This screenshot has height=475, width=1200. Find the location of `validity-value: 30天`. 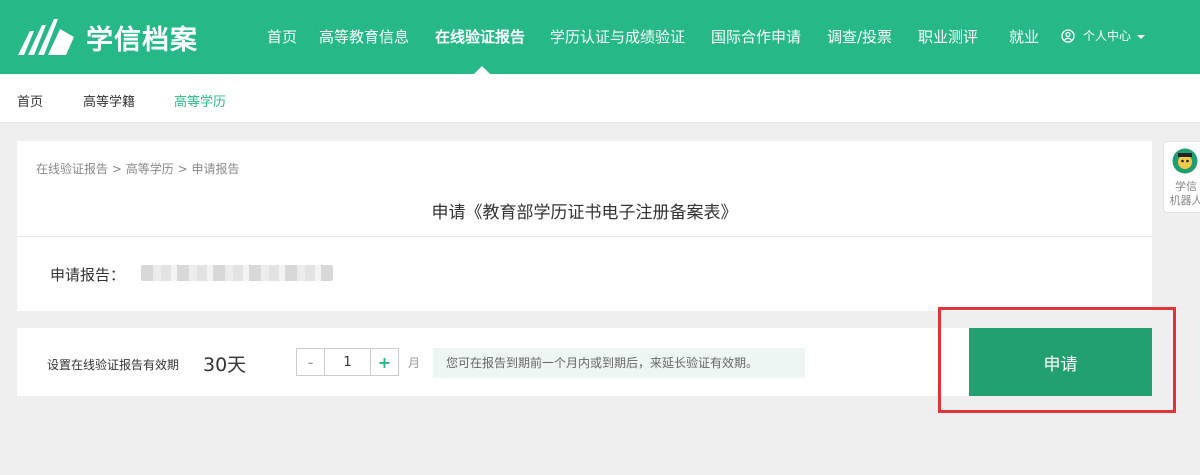

validity-value: 30天 is located at coordinates (225, 365).